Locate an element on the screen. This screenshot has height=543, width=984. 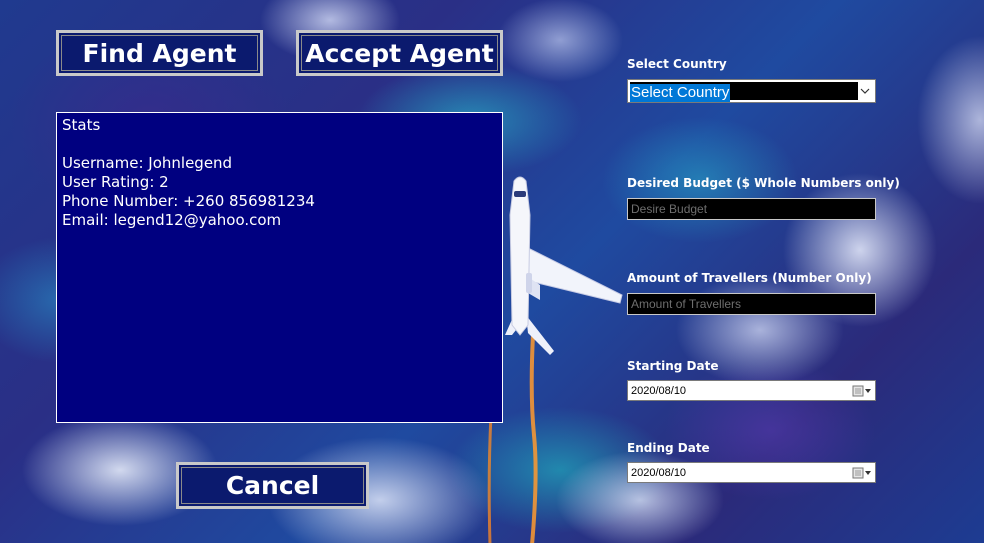
travellers-placeholder: Amount of Travellers is located at coordinates (686, 304).